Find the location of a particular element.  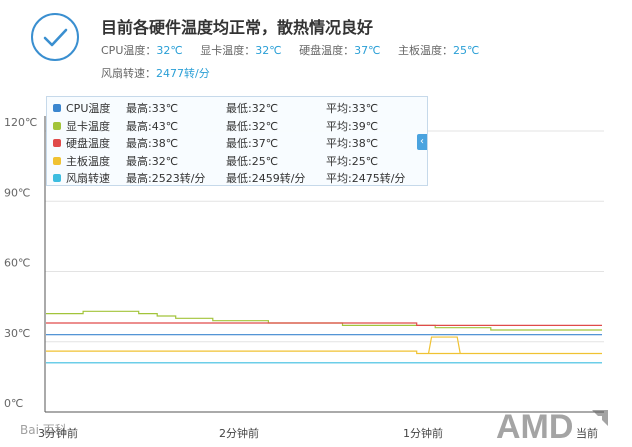

legend-row: 硬盘温度 最高:38℃ 最低:37℃ 平均:38℃ is located at coordinates (240, 144).